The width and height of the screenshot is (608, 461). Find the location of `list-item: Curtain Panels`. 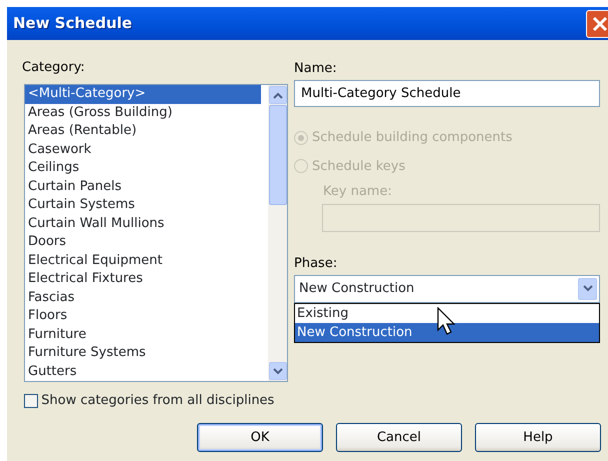

list-item: Curtain Panels is located at coordinates (143, 187).